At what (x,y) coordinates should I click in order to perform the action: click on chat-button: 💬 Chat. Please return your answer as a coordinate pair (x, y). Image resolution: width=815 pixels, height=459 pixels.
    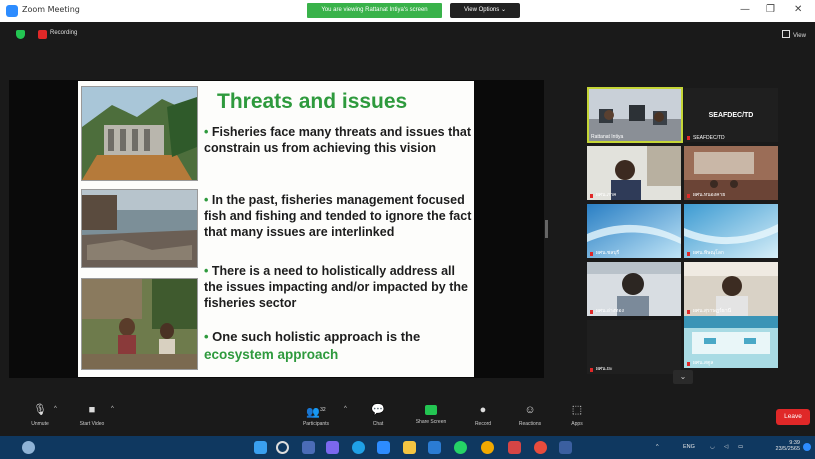
    Looking at the image, I should click on (378, 415).